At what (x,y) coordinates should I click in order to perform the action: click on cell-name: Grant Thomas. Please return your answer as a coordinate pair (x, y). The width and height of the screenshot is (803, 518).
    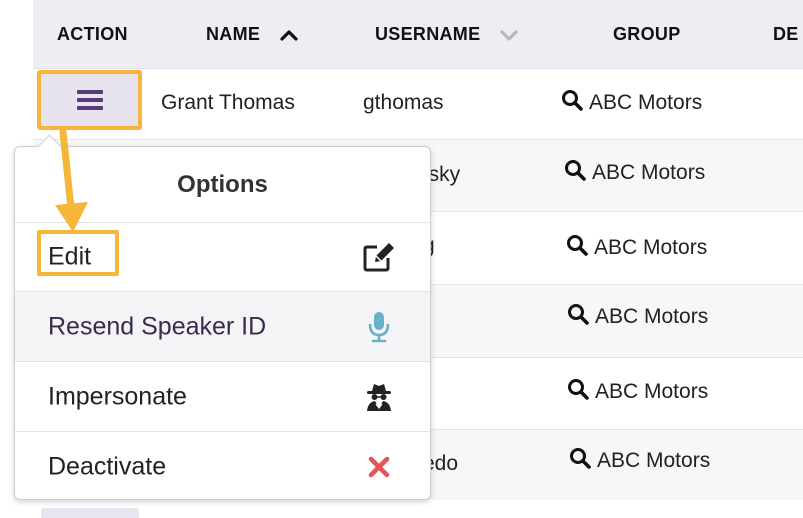
    Looking at the image, I should click on (228, 102).